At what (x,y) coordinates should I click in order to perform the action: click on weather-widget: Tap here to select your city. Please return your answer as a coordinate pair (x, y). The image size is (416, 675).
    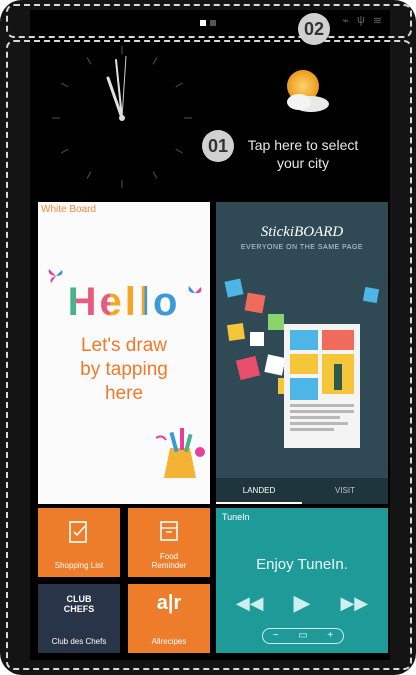
    Looking at the image, I should click on (300, 116).